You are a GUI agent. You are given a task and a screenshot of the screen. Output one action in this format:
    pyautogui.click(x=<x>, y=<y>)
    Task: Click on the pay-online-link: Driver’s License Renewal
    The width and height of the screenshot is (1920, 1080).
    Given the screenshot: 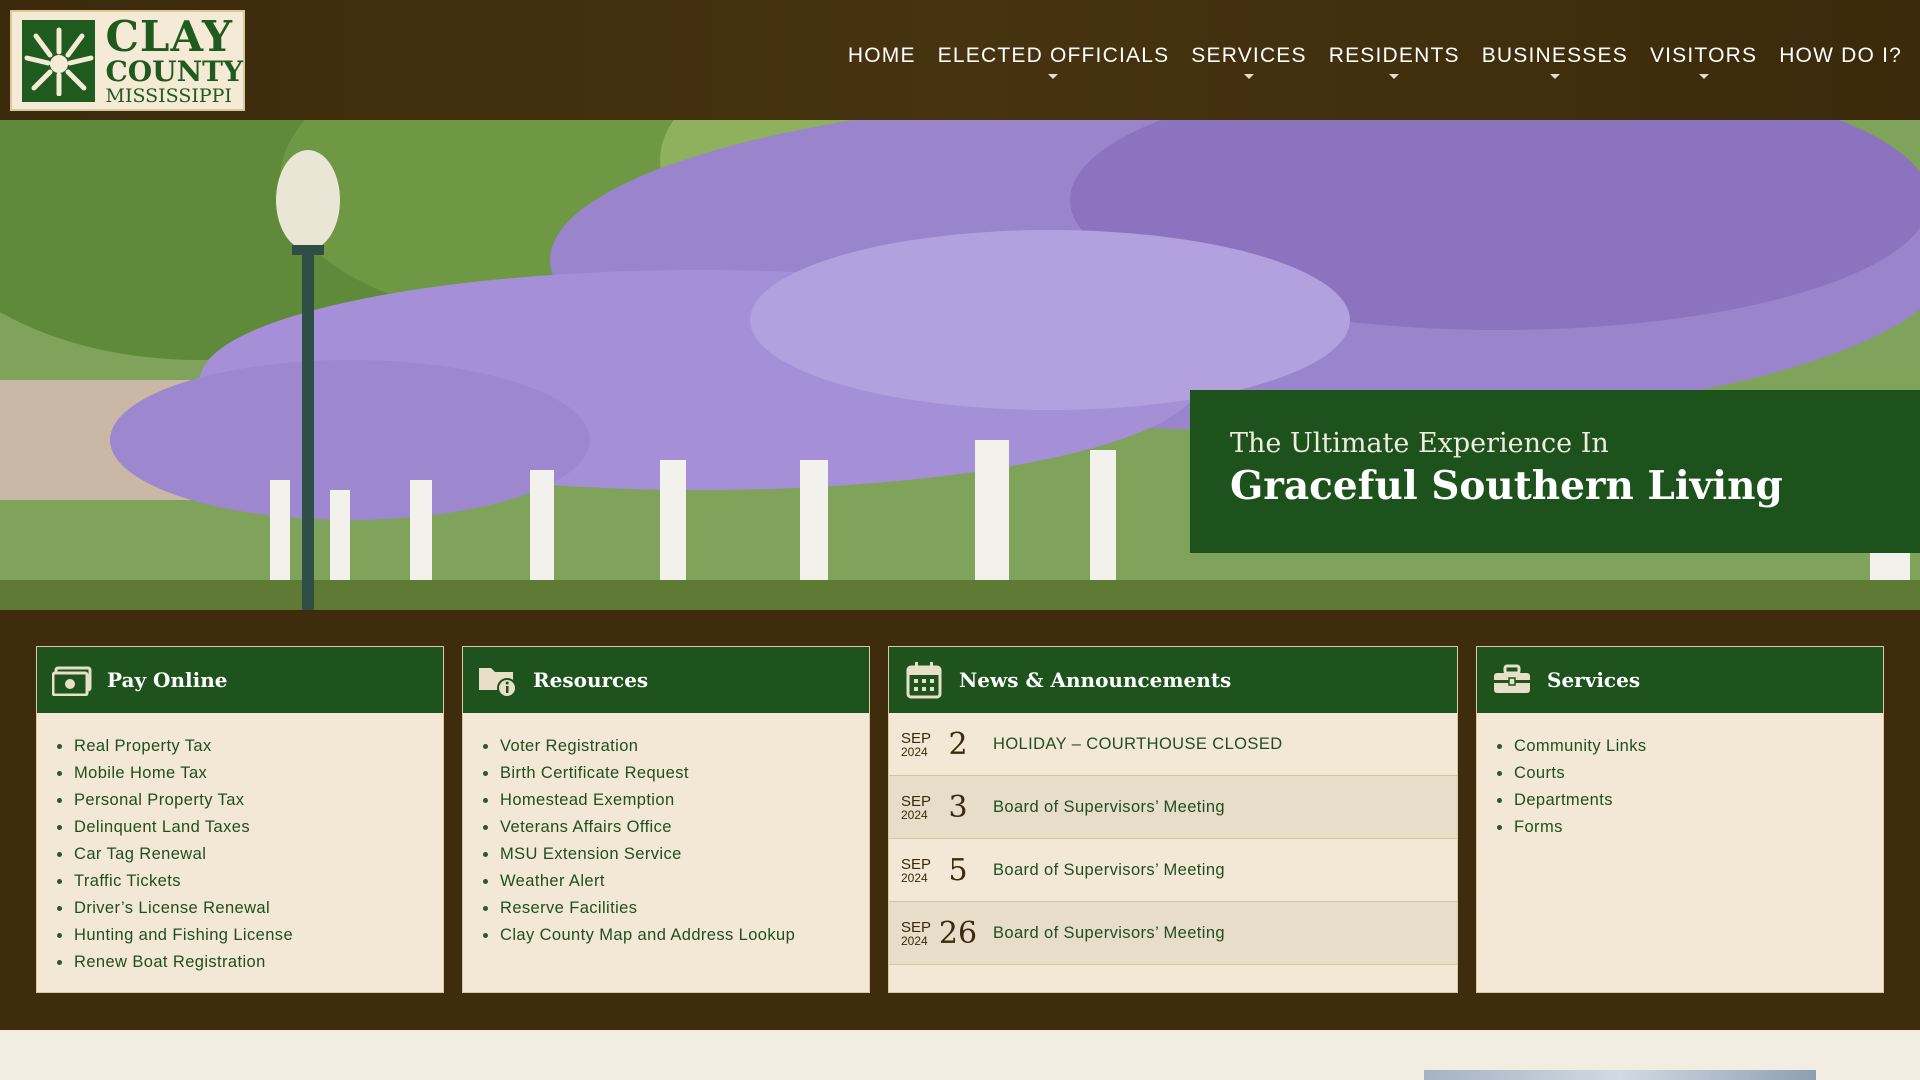 What is the action you would take?
    pyautogui.click(x=250, y=908)
    